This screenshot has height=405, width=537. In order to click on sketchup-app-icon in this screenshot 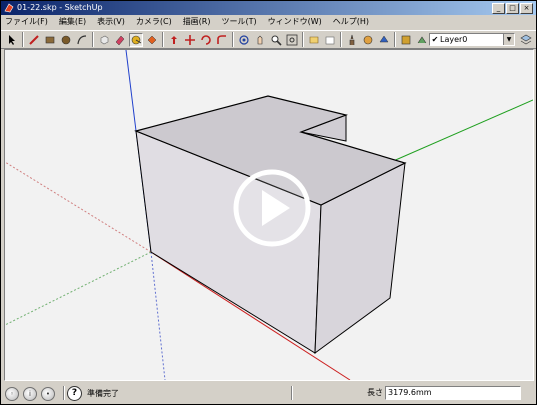, I will do `click(9, 8)`.